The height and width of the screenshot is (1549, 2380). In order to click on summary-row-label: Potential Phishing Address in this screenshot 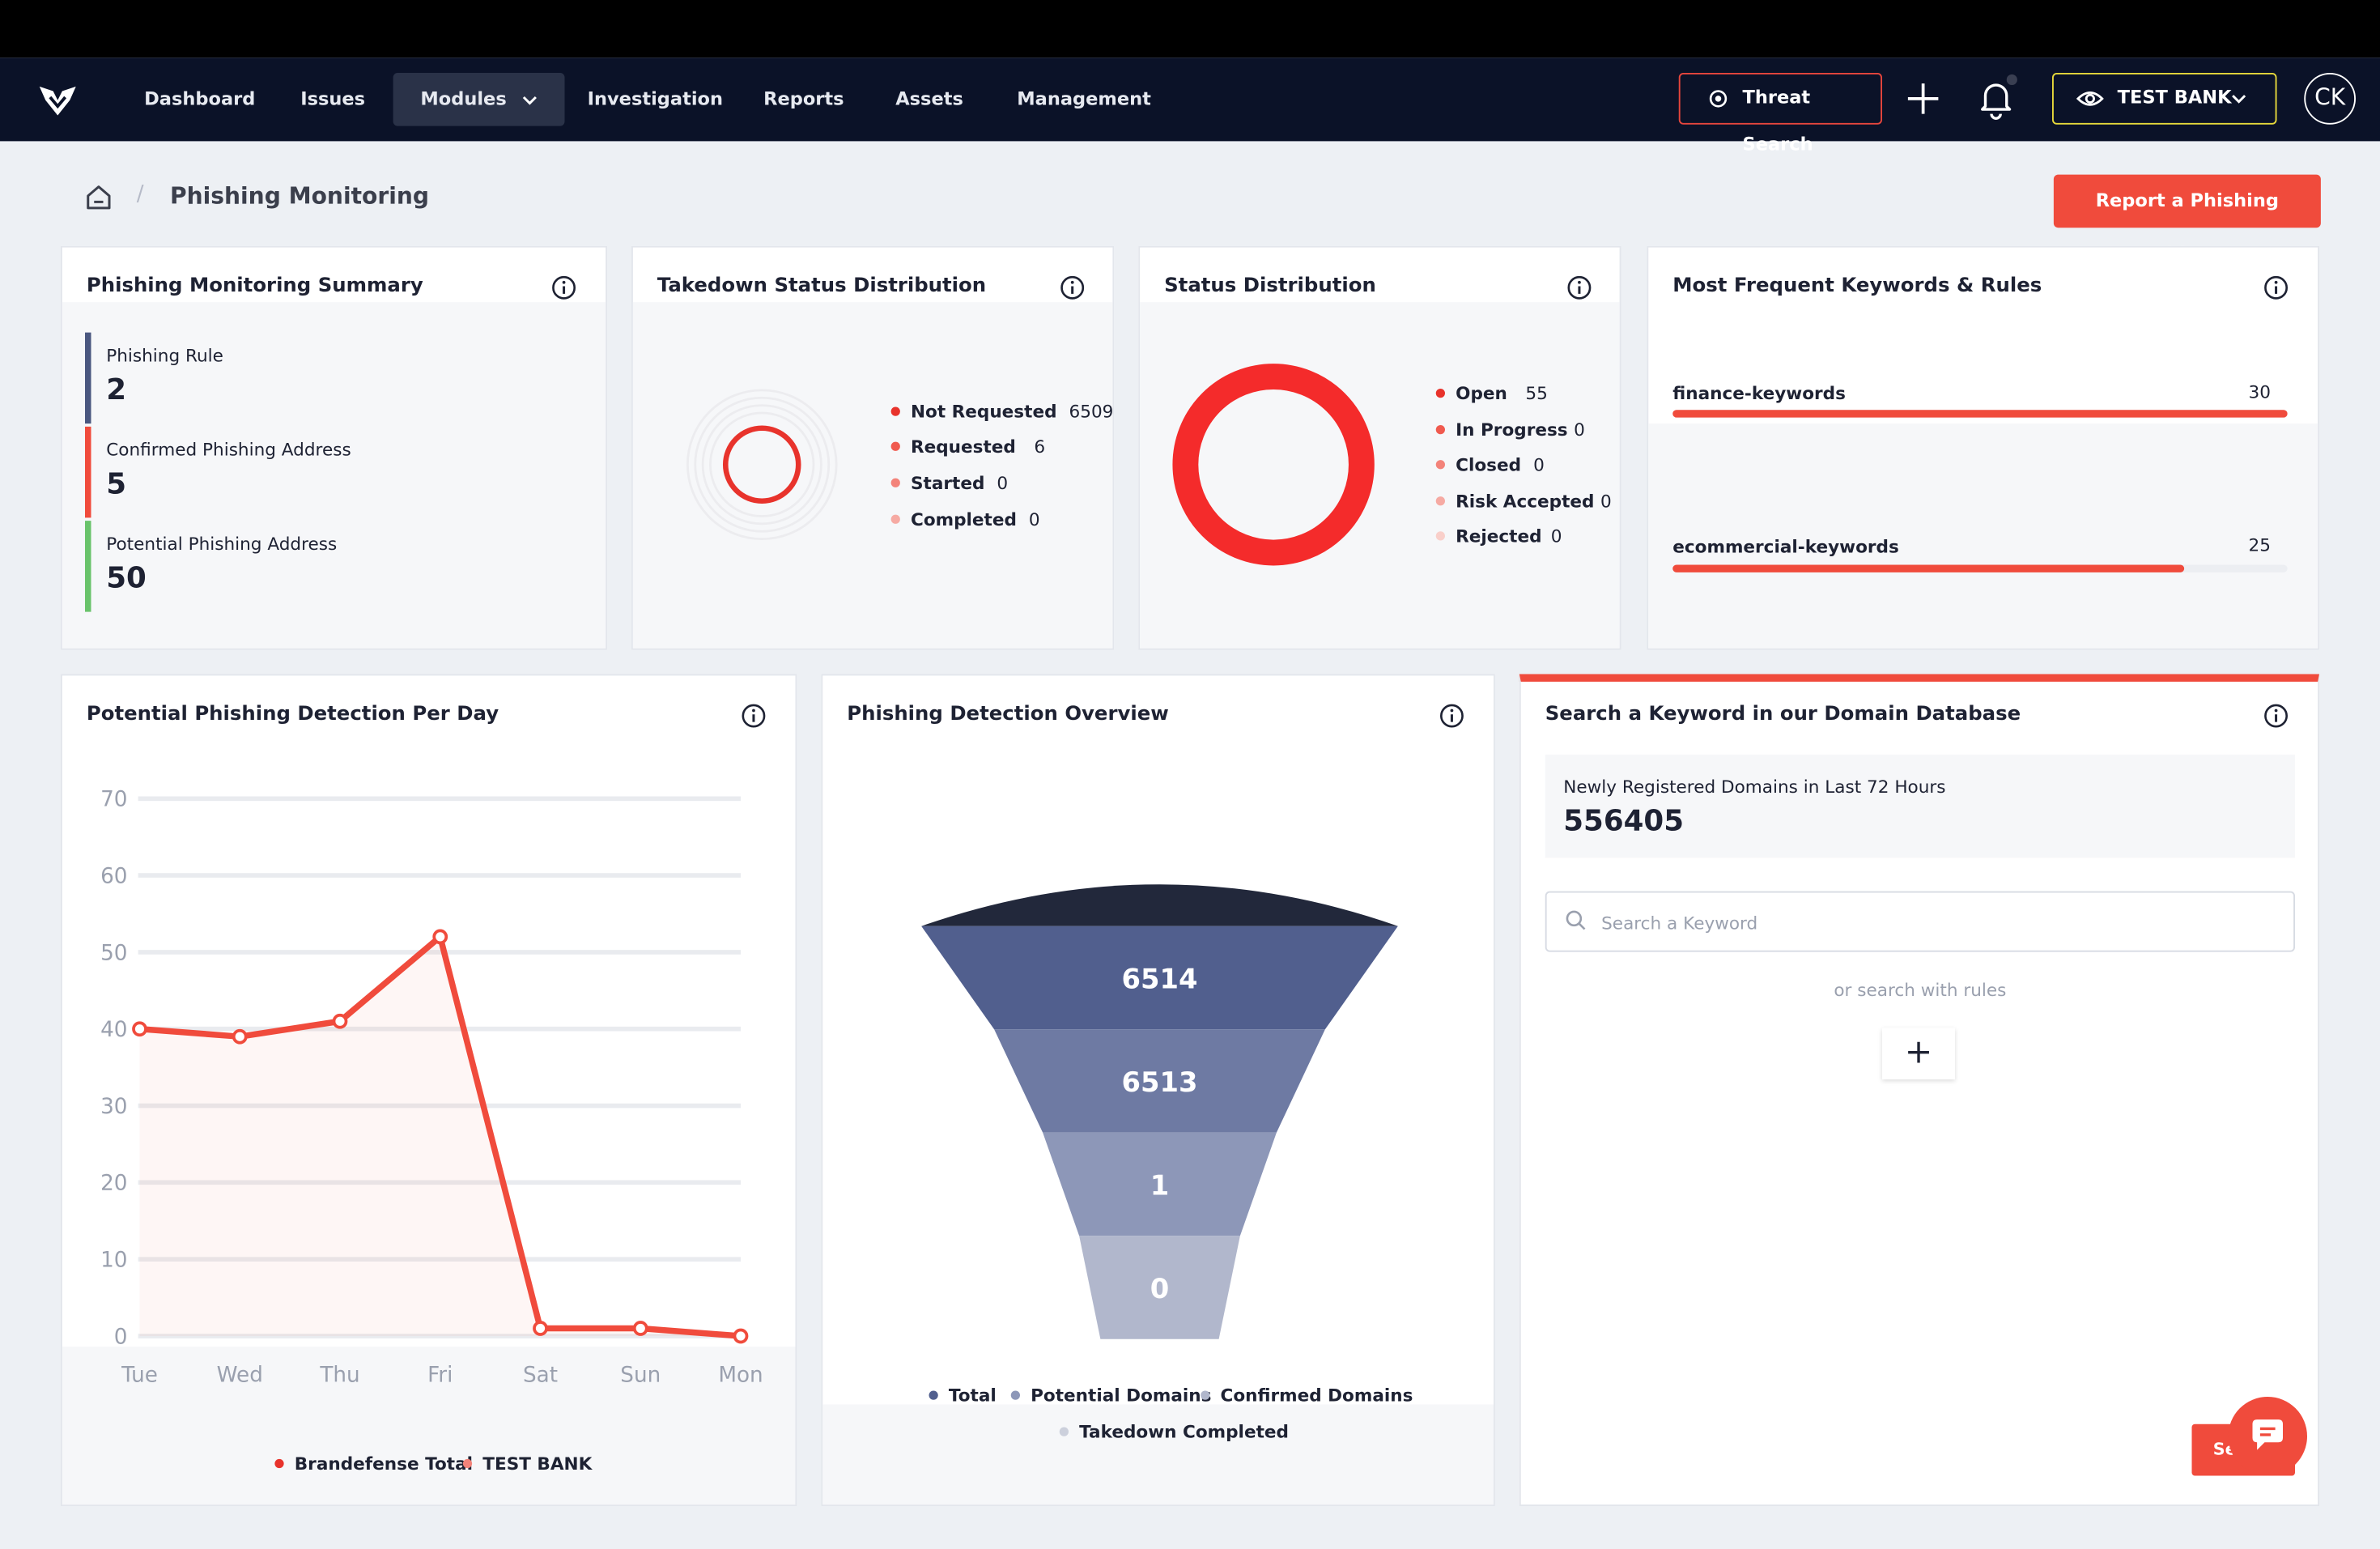, I will do `click(222, 544)`.